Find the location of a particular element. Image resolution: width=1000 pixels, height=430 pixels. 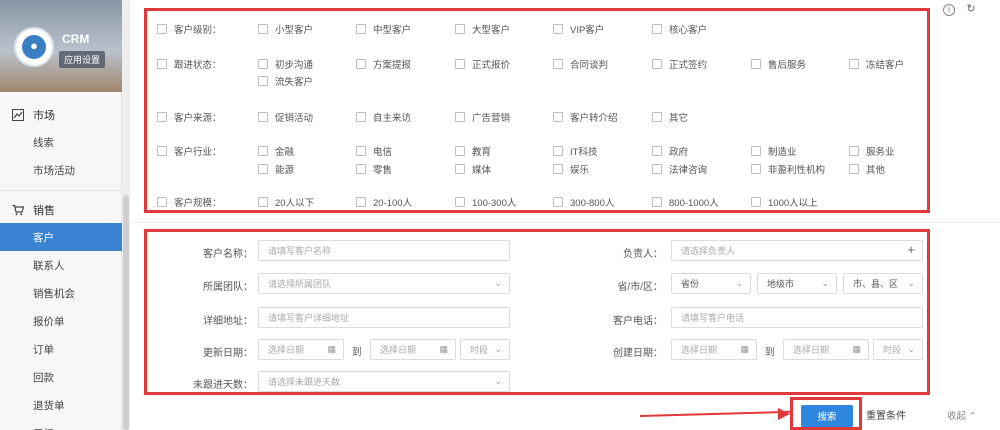

nav-group-market: 市场 is located at coordinates (61, 115).